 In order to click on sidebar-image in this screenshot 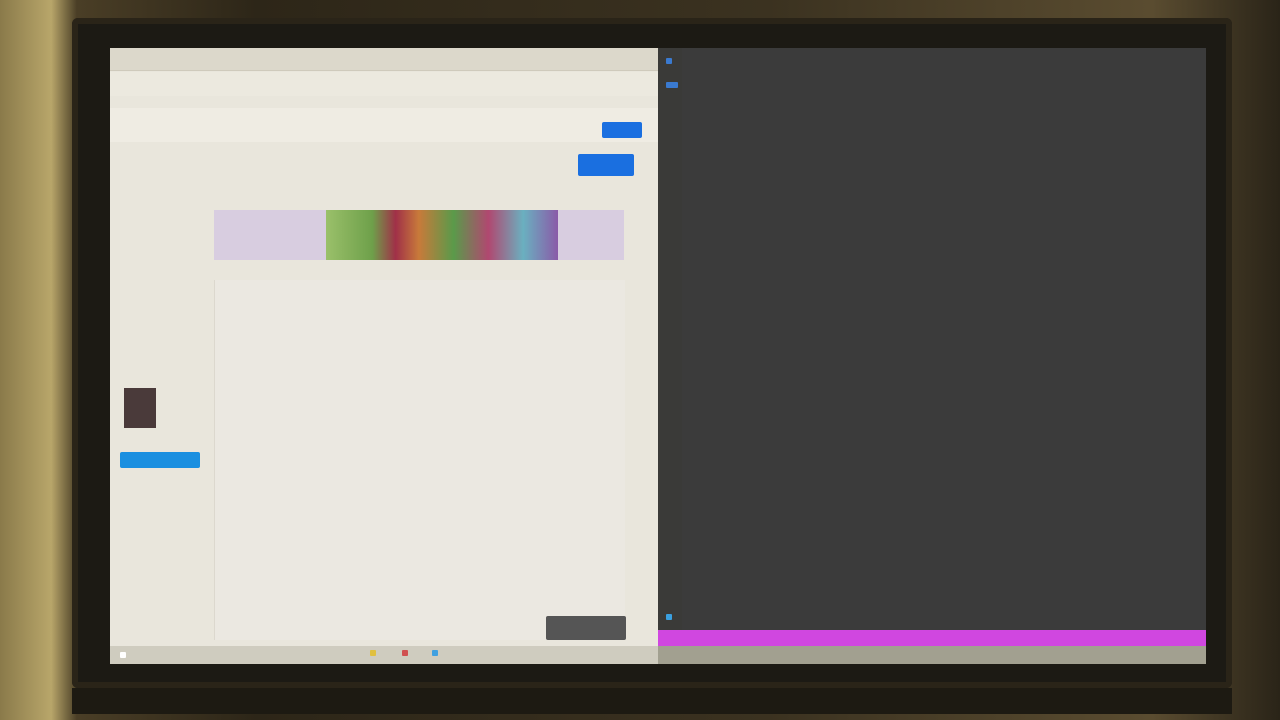, I will do `click(140, 408)`.